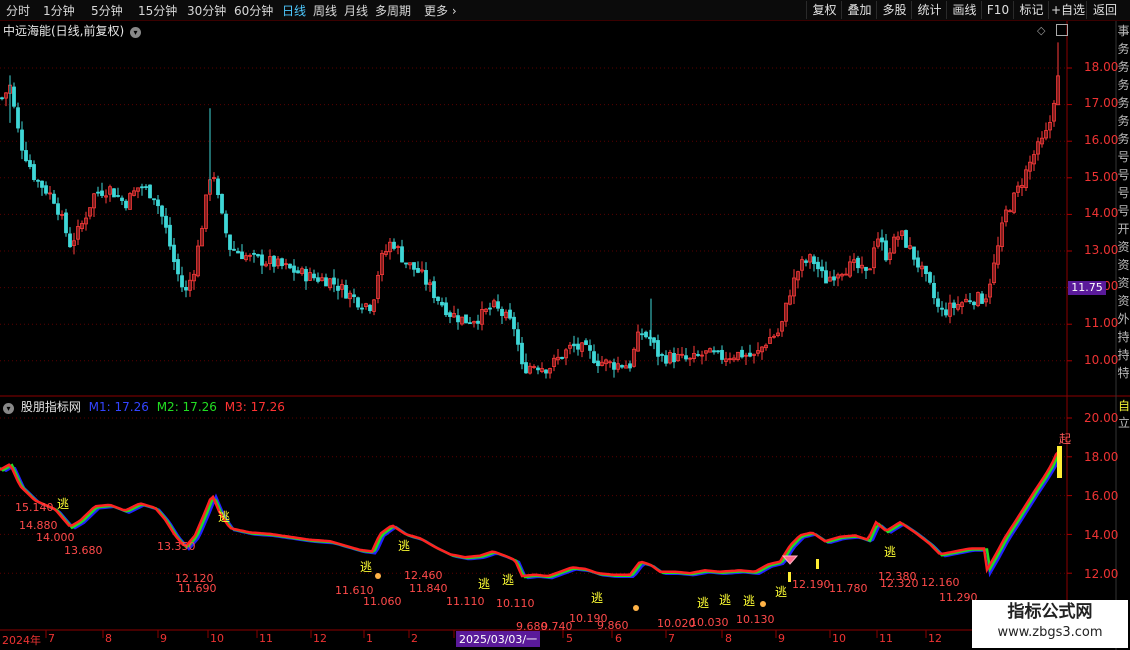  I want to click on stock-title: 中远海能(日线,前复权), so click(64, 31).